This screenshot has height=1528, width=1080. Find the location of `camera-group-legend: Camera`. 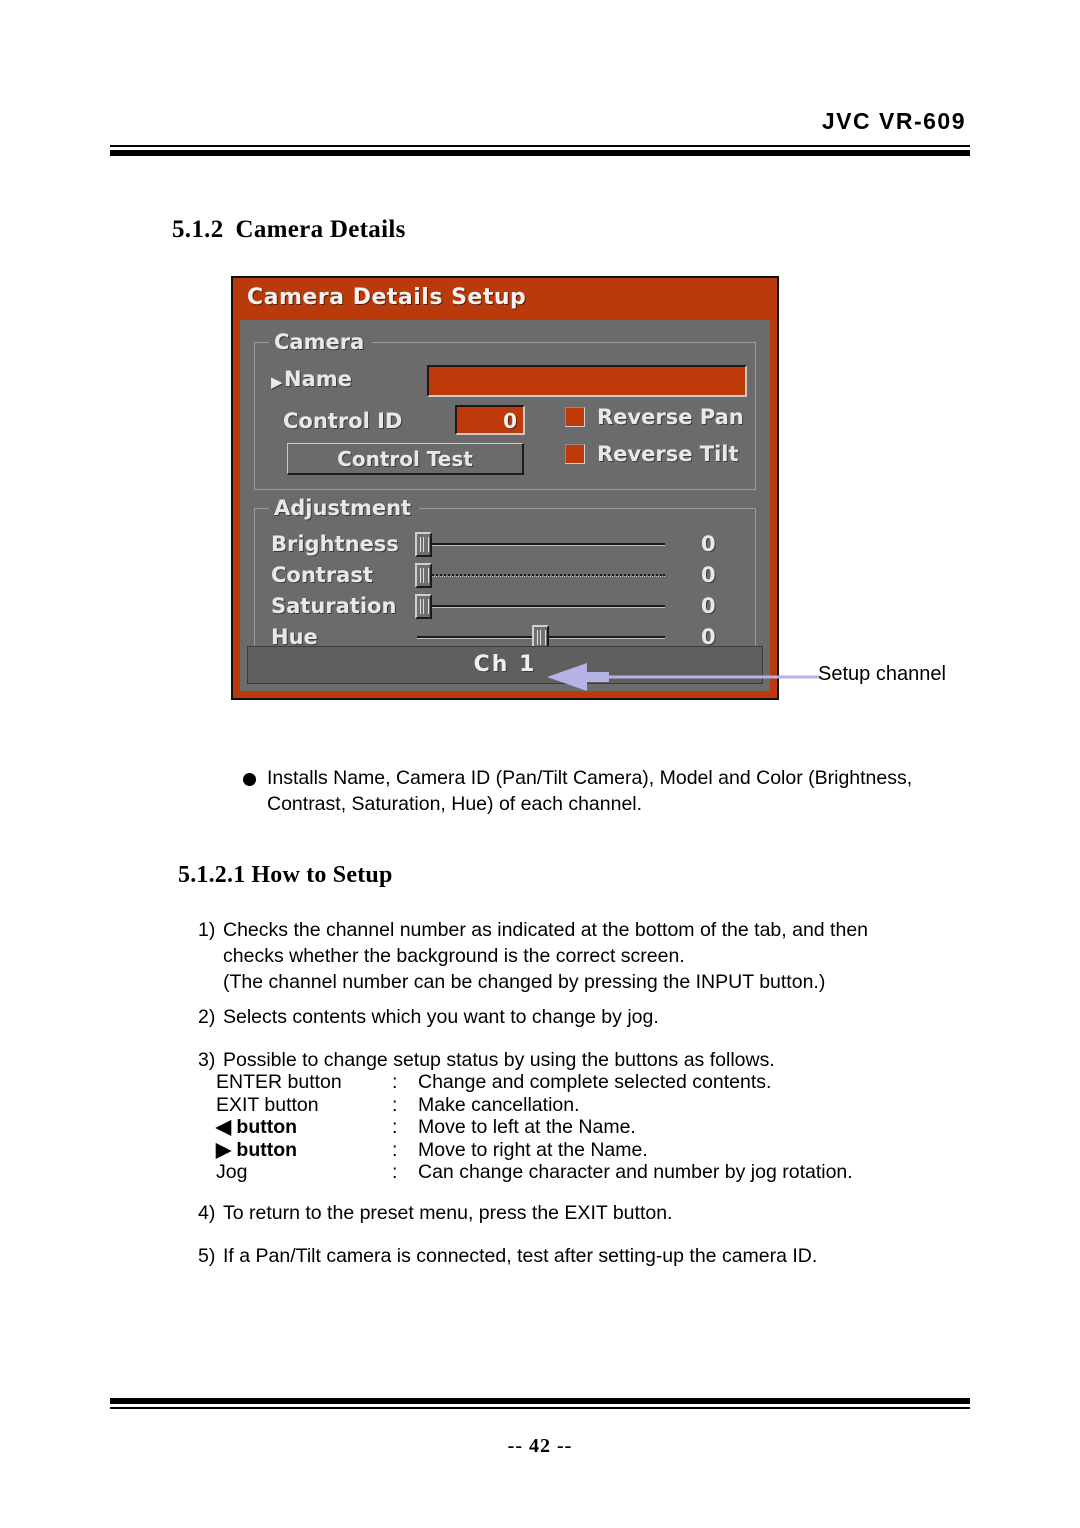

camera-group-legend: Camera is located at coordinates (321, 342).